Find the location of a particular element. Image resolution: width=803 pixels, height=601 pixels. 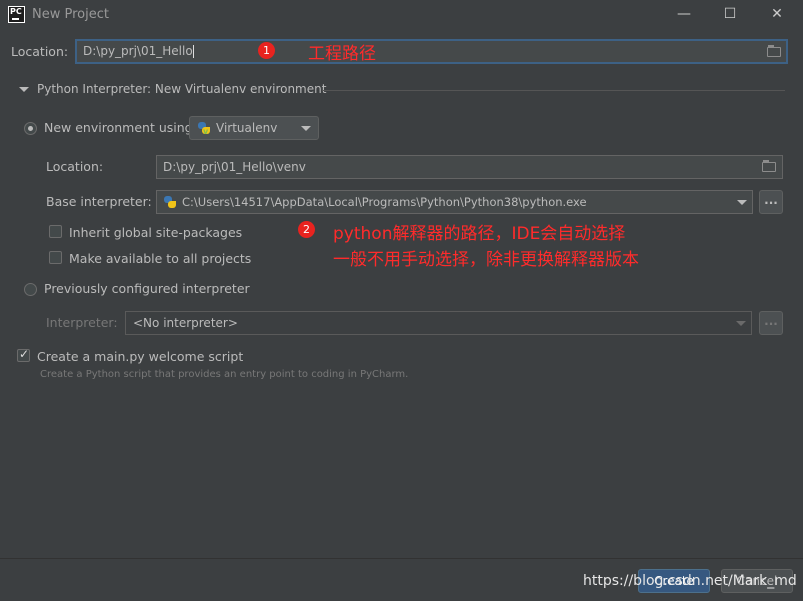

venv-location-label: Location: is located at coordinates (75, 166).